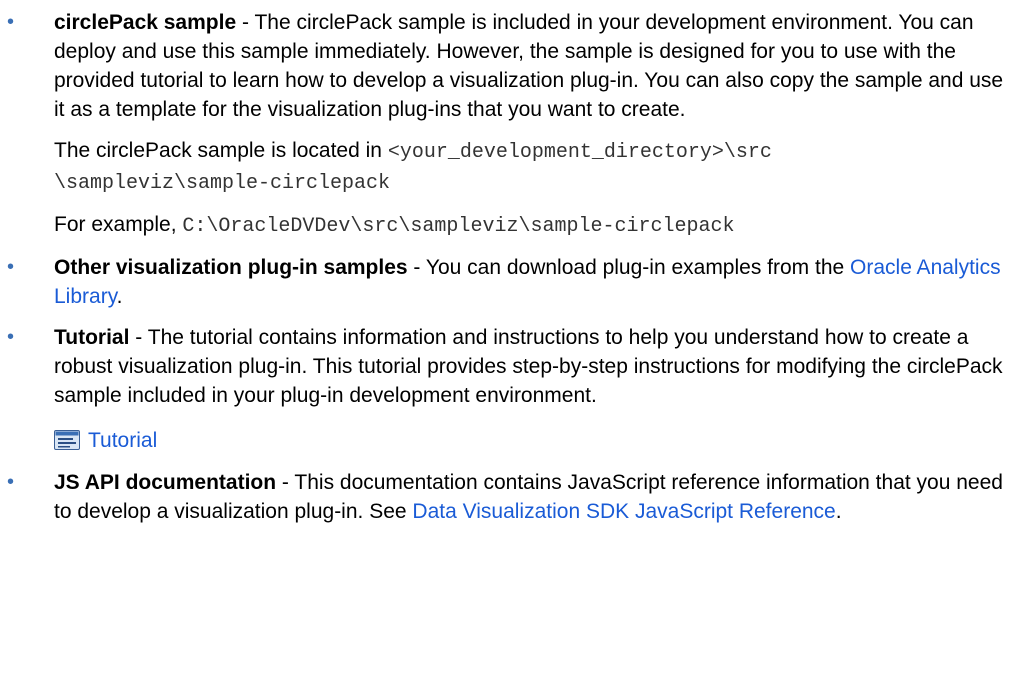 The image size is (1031, 687). I want to click on location-path-part-1: <your_development_directory>\src, so click(579, 152).